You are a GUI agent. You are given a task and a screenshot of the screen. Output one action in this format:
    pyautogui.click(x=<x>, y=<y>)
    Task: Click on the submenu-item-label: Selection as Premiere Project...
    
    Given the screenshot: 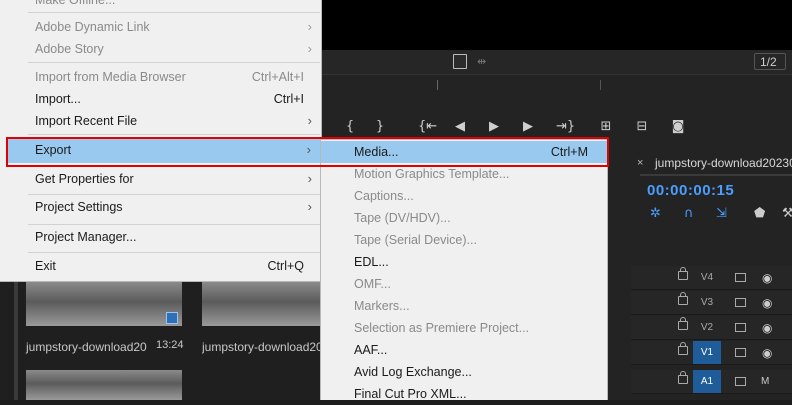 What is the action you would take?
    pyautogui.click(x=442, y=328)
    